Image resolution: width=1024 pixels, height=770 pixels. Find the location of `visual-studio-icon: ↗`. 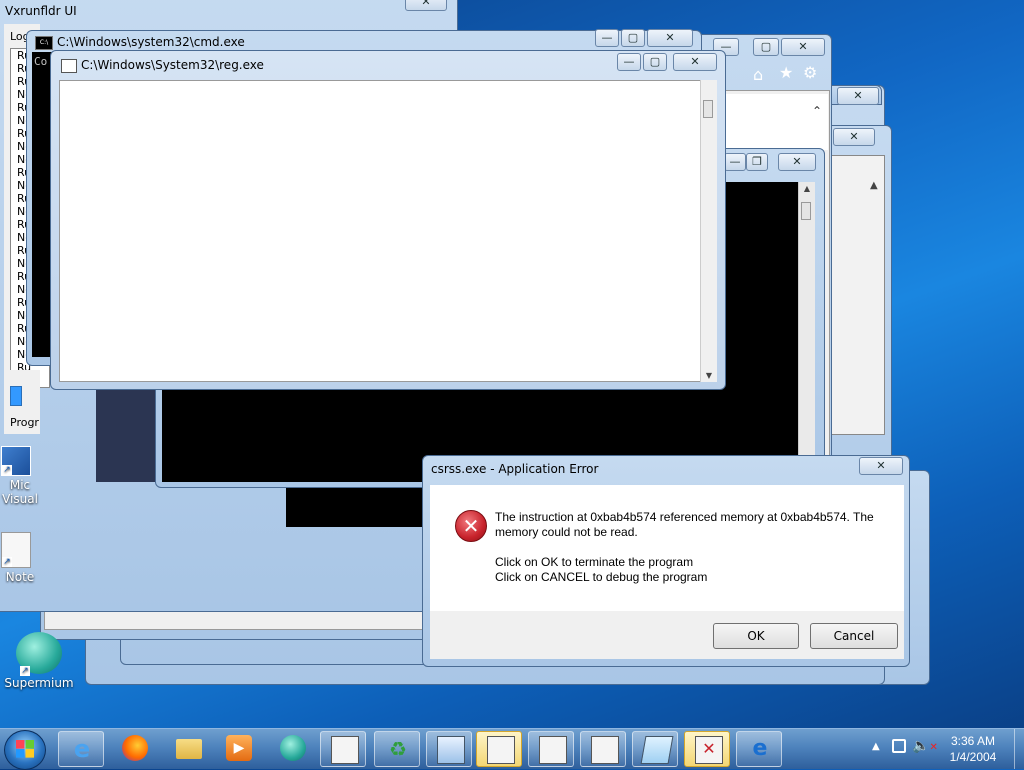

visual-studio-icon: ↗ is located at coordinates (16, 461).